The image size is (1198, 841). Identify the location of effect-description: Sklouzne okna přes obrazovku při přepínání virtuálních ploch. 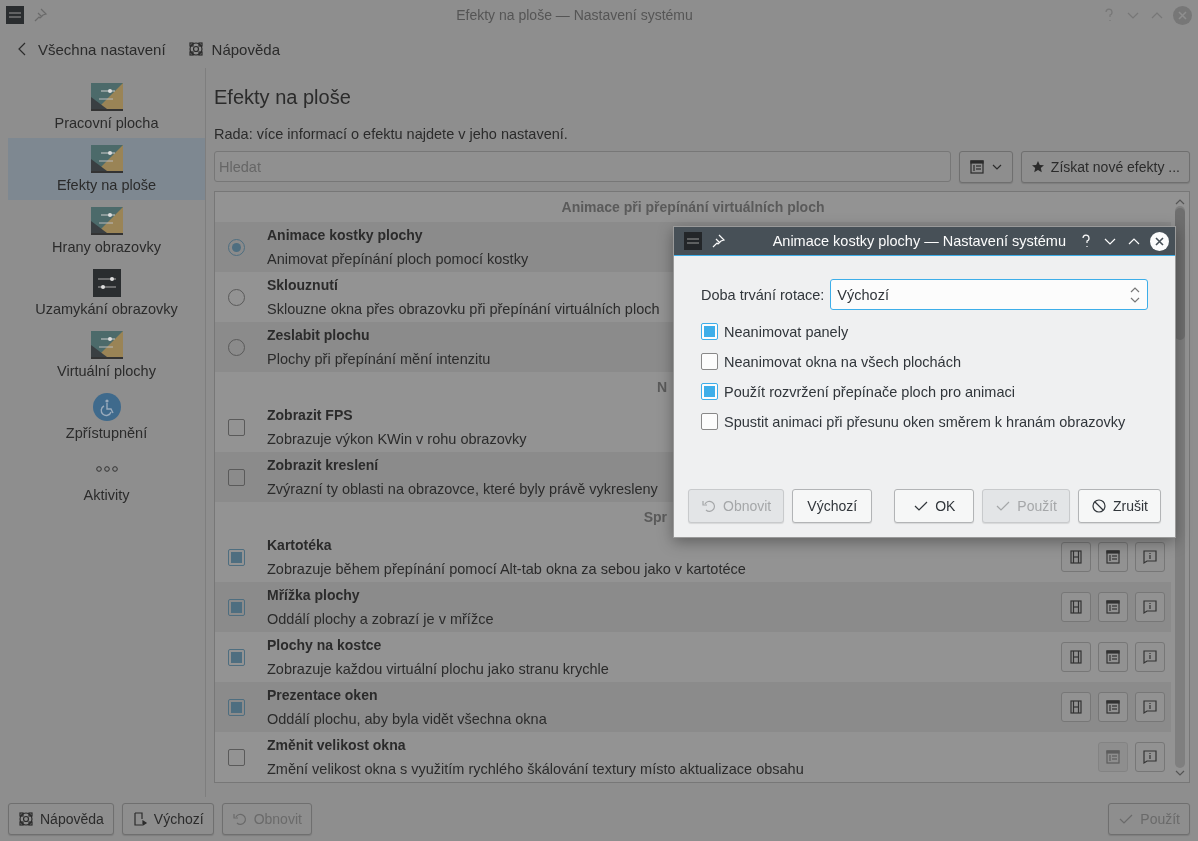
(463, 309).